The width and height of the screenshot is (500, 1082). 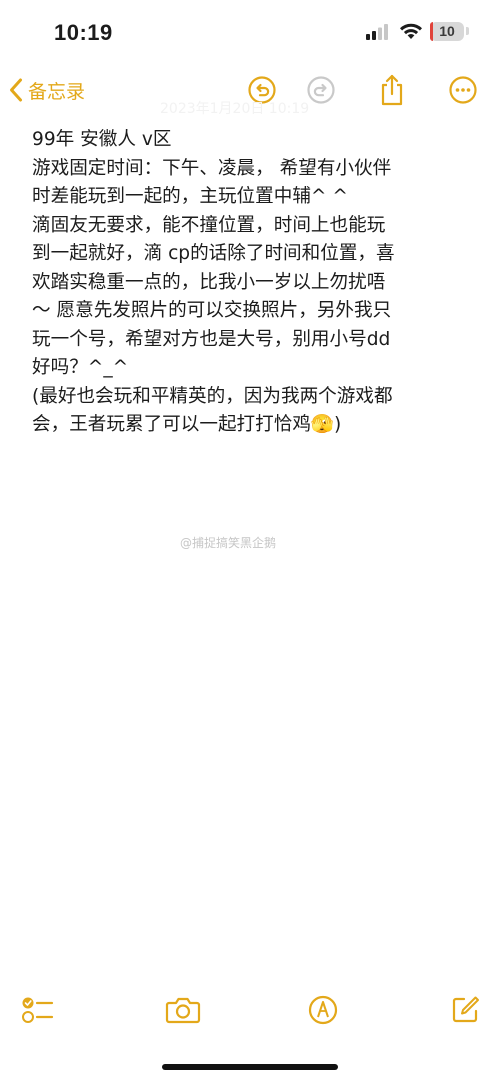 I want to click on more-icon, so click(x=463, y=90).